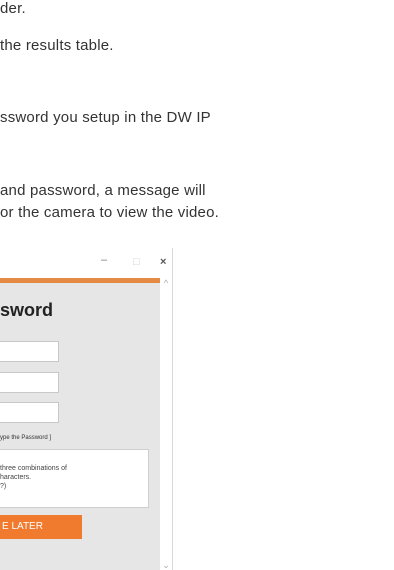  Describe the element at coordinates (86, 263) in the screenshot. I see `window-titlebar: – □ ×` at that location.